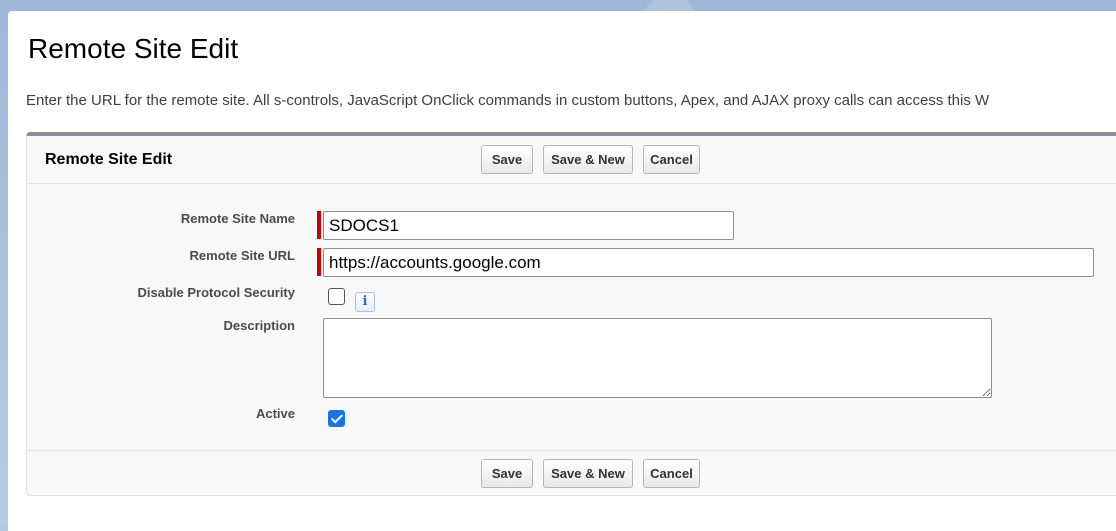  Describe the element at coordinates (275, 413) in the screenshot. I see `active-label: Active` at that location.